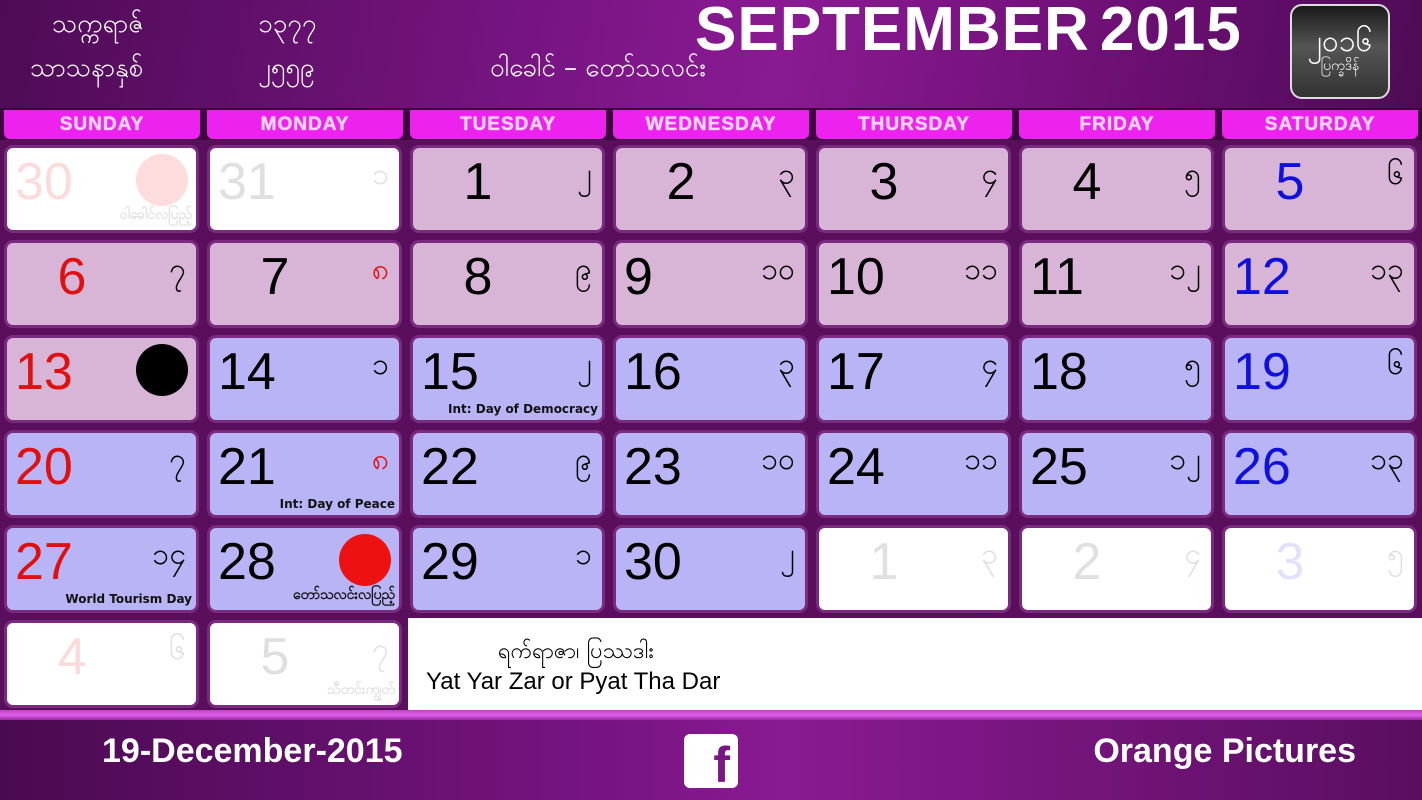 The width and height of the screenshot is (1422, 800). I want to click on info-english-text: Yat Yar Zar or Pyat Tha Dar, so click(573, 681).